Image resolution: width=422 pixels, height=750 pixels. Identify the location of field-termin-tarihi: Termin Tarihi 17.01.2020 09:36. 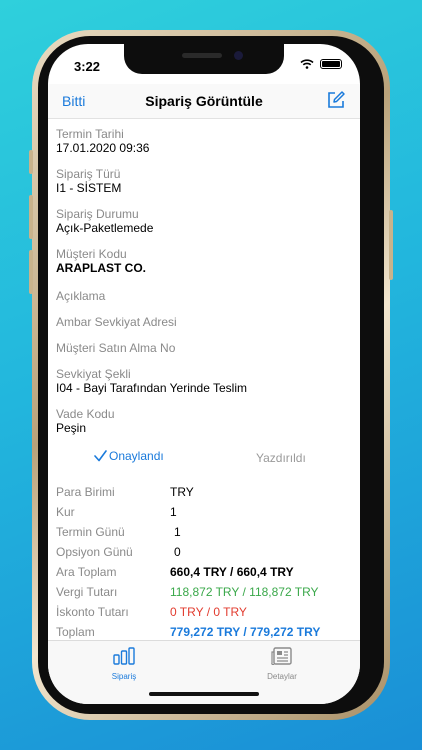
(102, 141).